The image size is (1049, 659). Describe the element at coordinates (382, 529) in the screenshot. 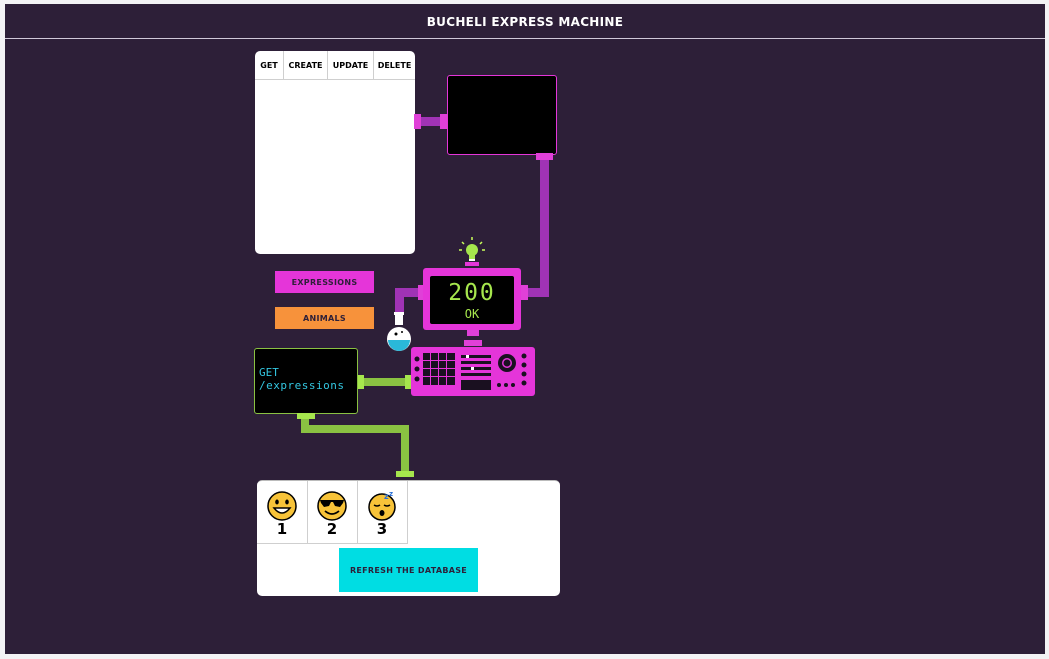

I see `database-item-id: 3` at that location.